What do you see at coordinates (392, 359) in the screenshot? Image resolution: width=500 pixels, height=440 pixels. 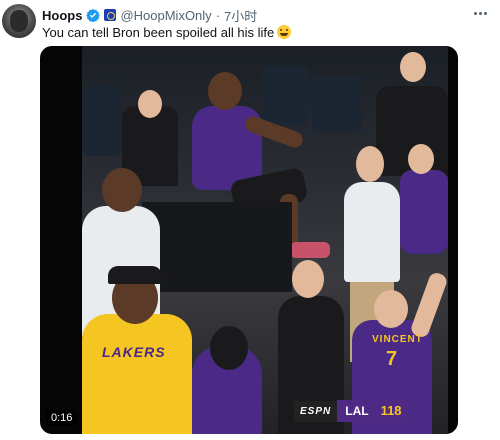 I see `jersey-back-number: 7` at bounding box center [392, 359].